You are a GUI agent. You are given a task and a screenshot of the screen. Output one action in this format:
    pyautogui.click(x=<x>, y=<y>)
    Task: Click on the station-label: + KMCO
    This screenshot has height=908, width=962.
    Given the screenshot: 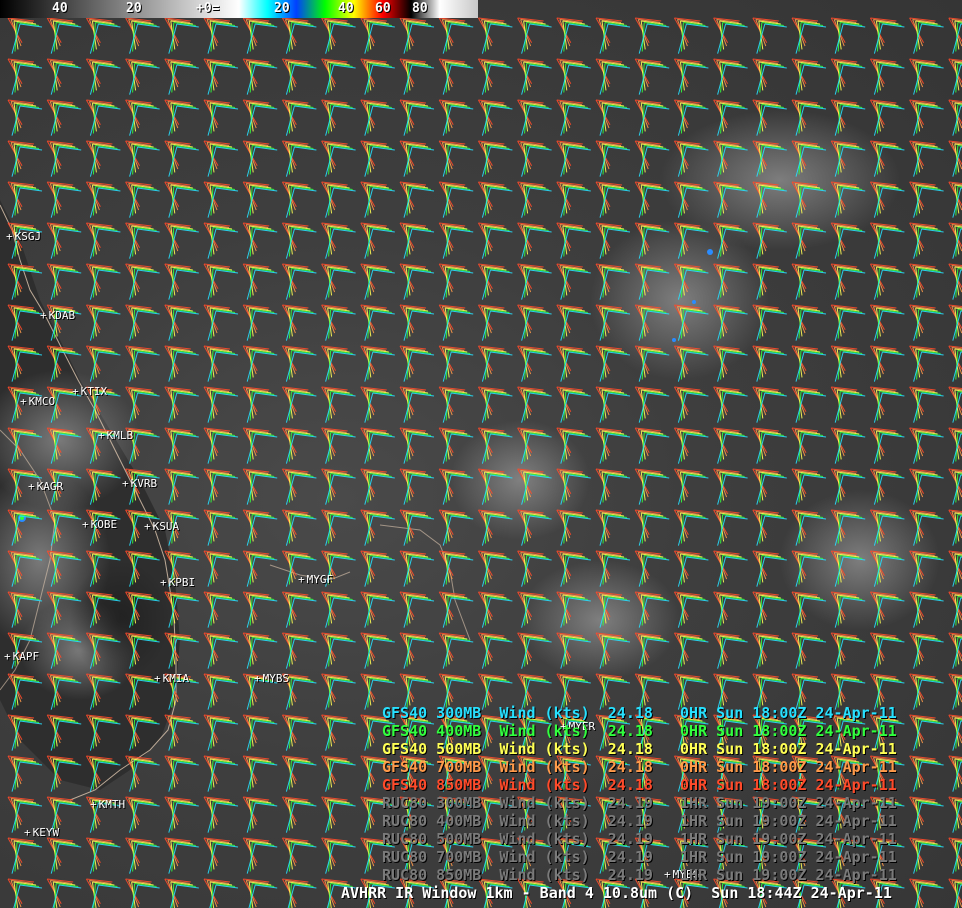 What is the action you would take?
    pyautogui.click(x=38, y=401)
    